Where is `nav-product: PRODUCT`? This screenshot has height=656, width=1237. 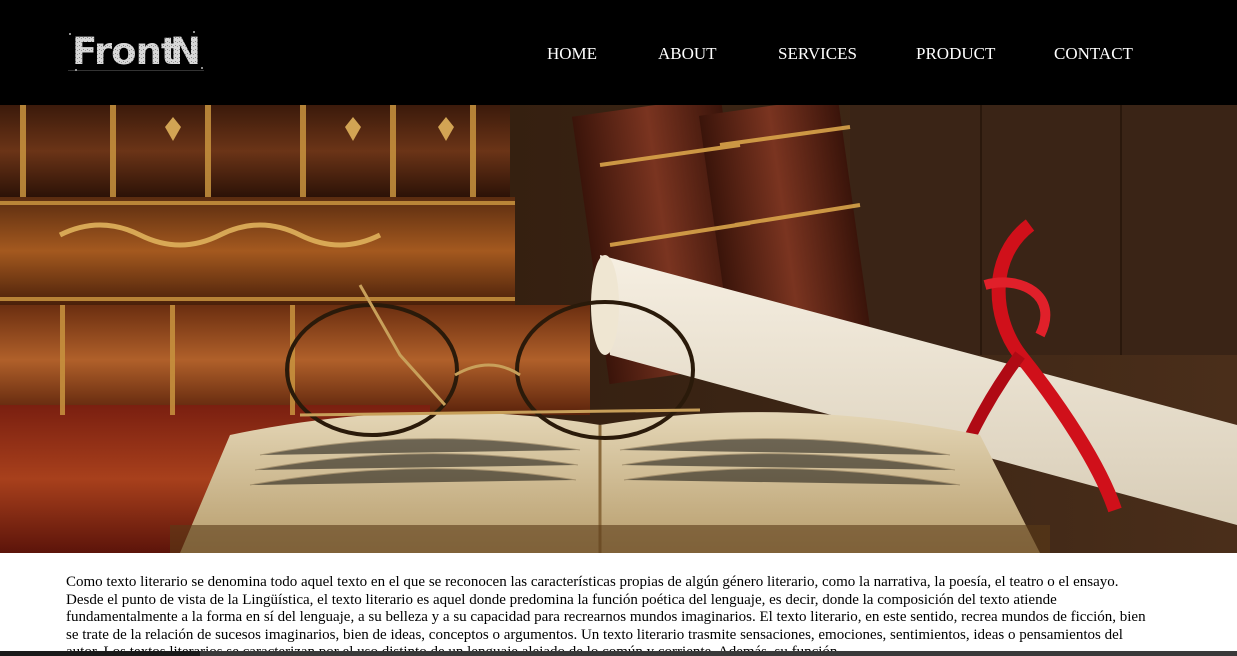
nav-product: PRODUCT is located at coordinates (955, 54).